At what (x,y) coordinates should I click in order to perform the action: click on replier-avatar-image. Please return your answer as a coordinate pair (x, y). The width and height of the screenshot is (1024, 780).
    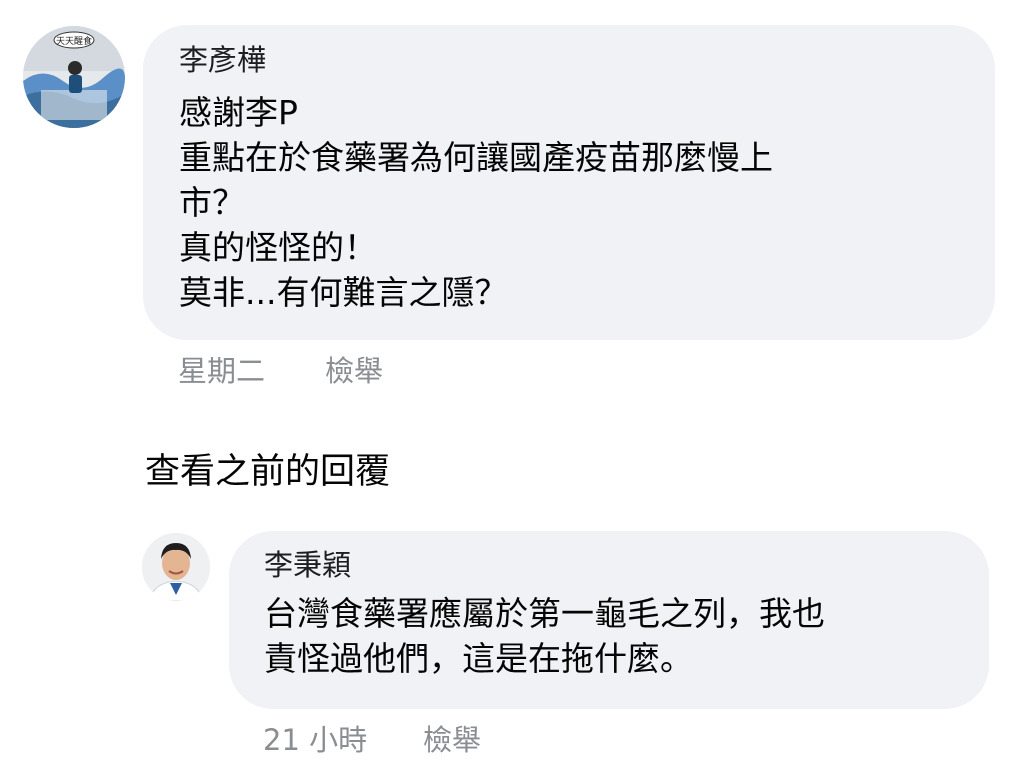
    Looking at the image, I should click on (176, 567).